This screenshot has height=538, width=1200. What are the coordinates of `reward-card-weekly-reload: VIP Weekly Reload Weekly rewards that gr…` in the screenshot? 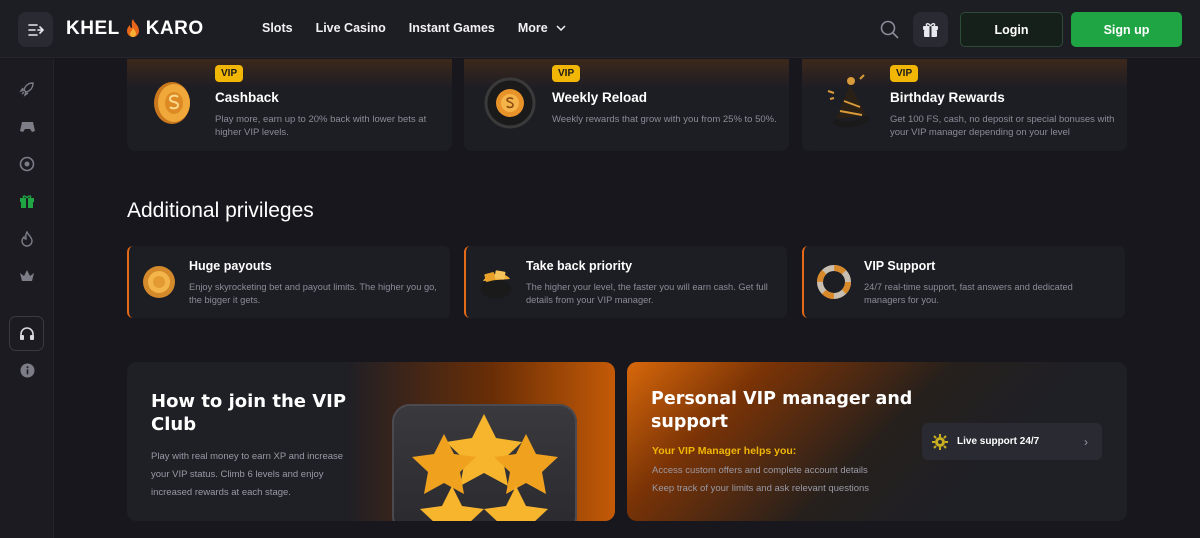 It's located at (626, 105).